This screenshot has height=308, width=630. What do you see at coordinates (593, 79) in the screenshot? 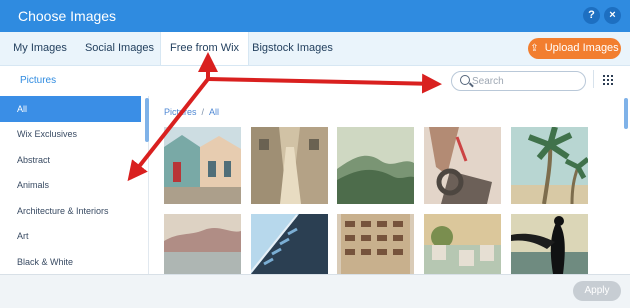
I see `toolbar-divider` at bounding box center [593, 79].